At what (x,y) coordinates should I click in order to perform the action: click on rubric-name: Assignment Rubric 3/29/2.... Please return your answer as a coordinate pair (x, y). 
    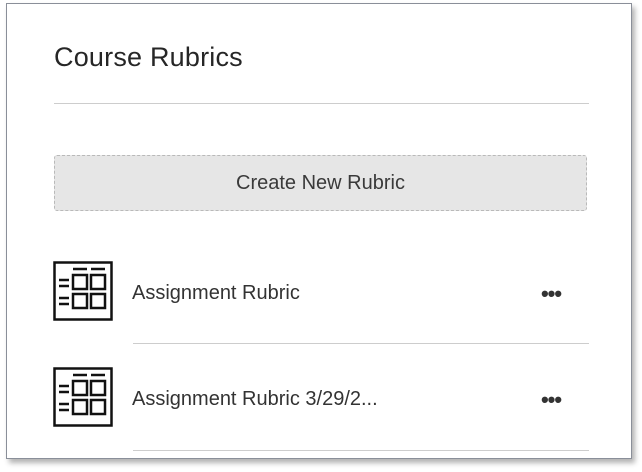
    Looking at the image, I should click on (255, 399).